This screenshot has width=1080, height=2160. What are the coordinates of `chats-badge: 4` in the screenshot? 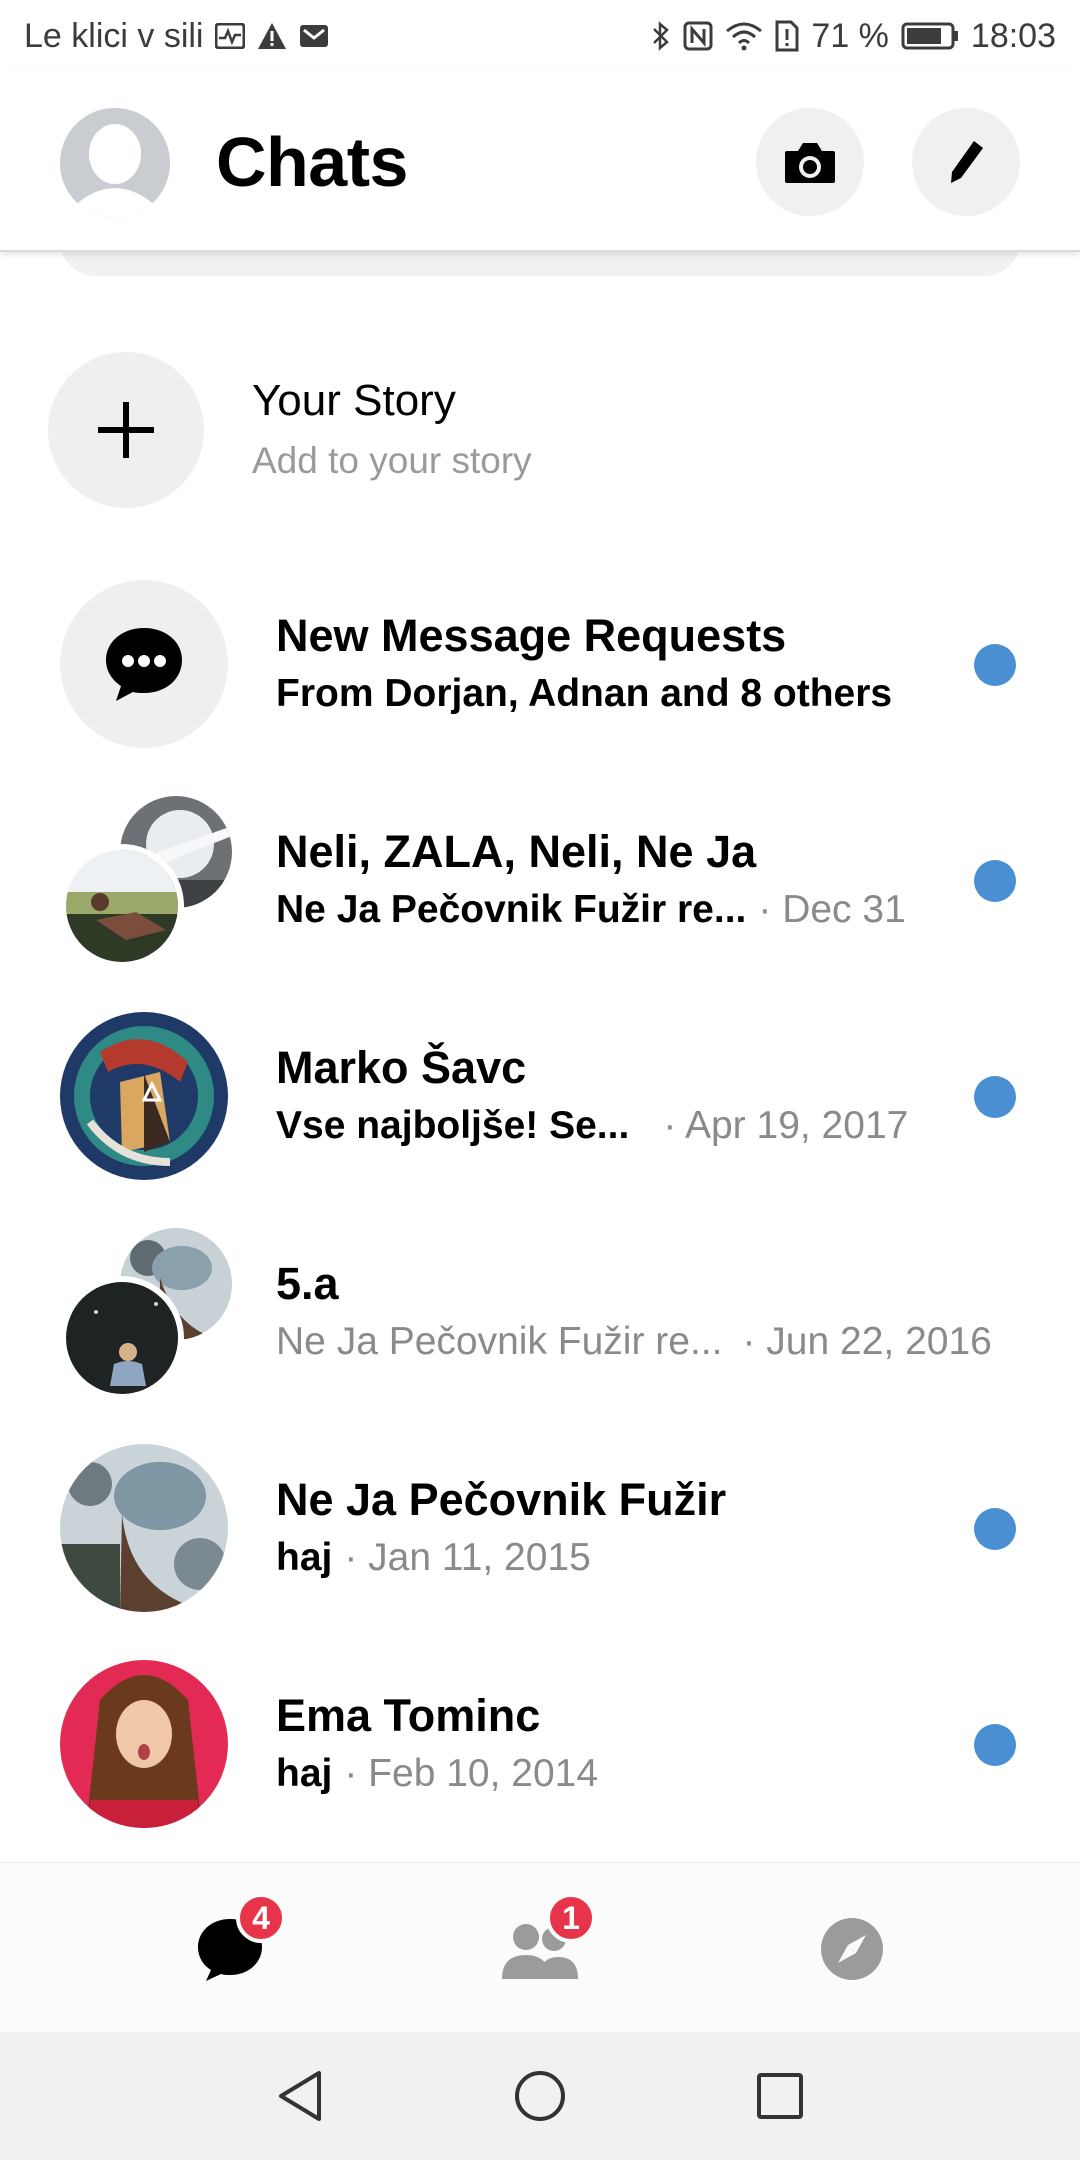 It's located at (261, 1918).